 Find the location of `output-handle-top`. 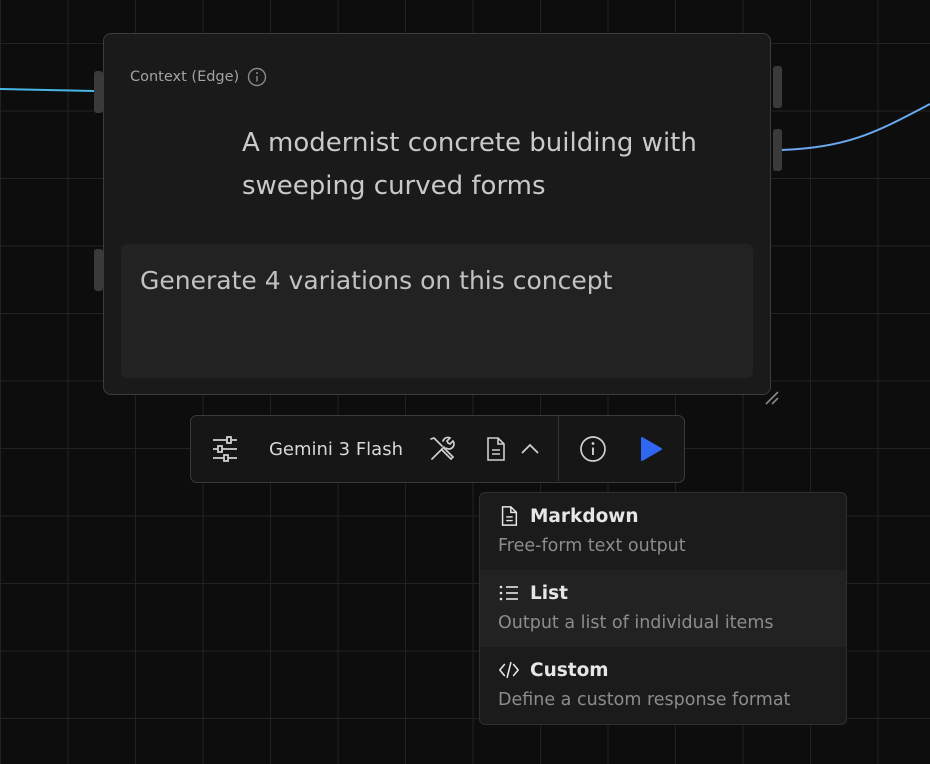

output-handle-top is located at coordinates (777, 87).